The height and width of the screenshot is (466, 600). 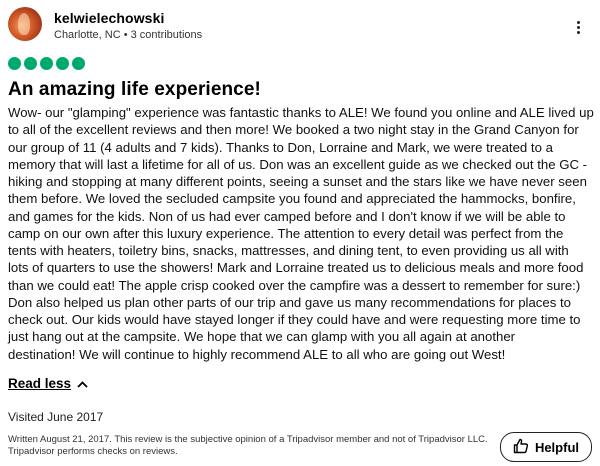 I want to click on reviewer-username: kelwielechowski, so click(x=109, y=18).